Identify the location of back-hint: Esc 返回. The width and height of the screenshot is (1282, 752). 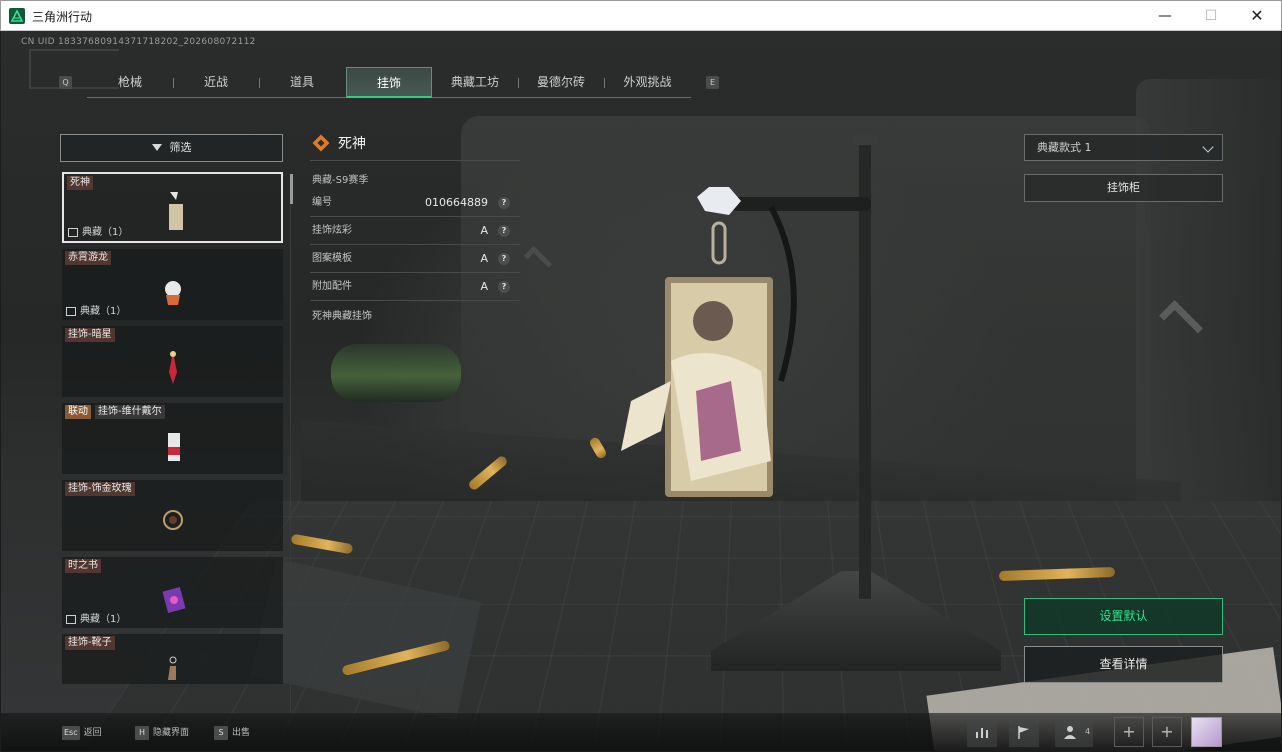
(82, 732).